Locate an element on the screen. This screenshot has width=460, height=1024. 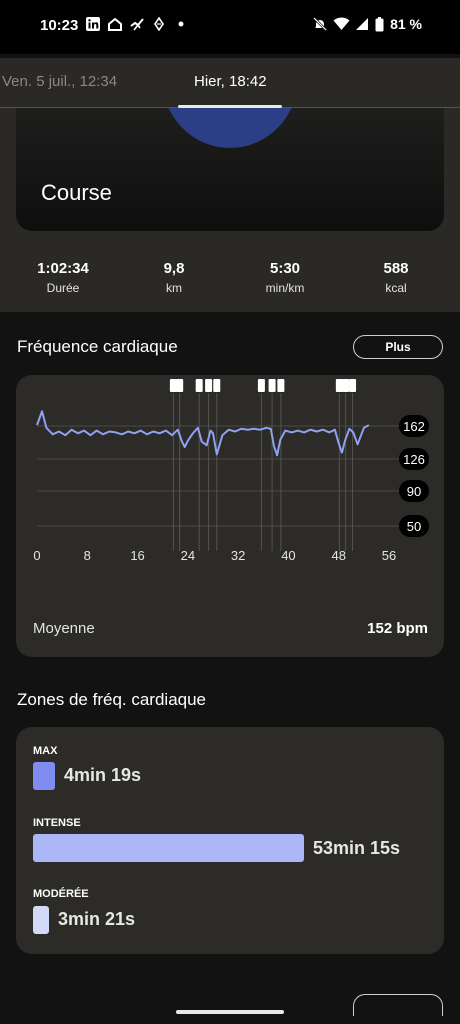
x-tick-label: 8 is located at coordinates (87, 555).